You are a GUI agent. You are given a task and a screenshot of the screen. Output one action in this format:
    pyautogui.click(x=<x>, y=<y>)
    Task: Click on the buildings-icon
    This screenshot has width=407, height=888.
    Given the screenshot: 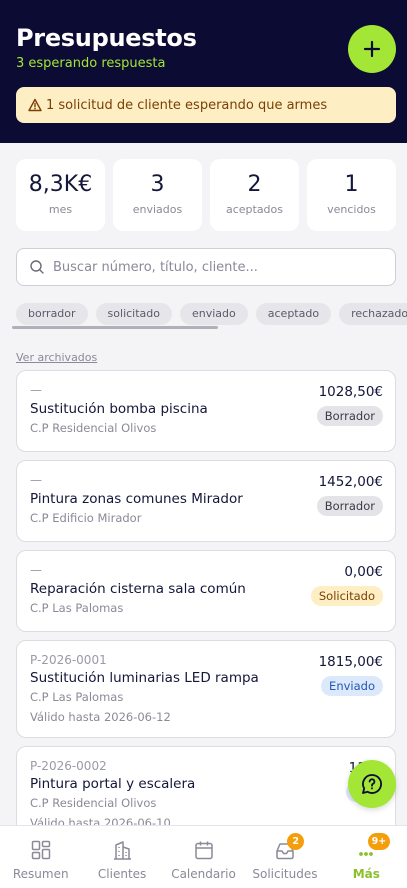 What is the action you would take?
    pyautogui.click(x=123, y=850)
    